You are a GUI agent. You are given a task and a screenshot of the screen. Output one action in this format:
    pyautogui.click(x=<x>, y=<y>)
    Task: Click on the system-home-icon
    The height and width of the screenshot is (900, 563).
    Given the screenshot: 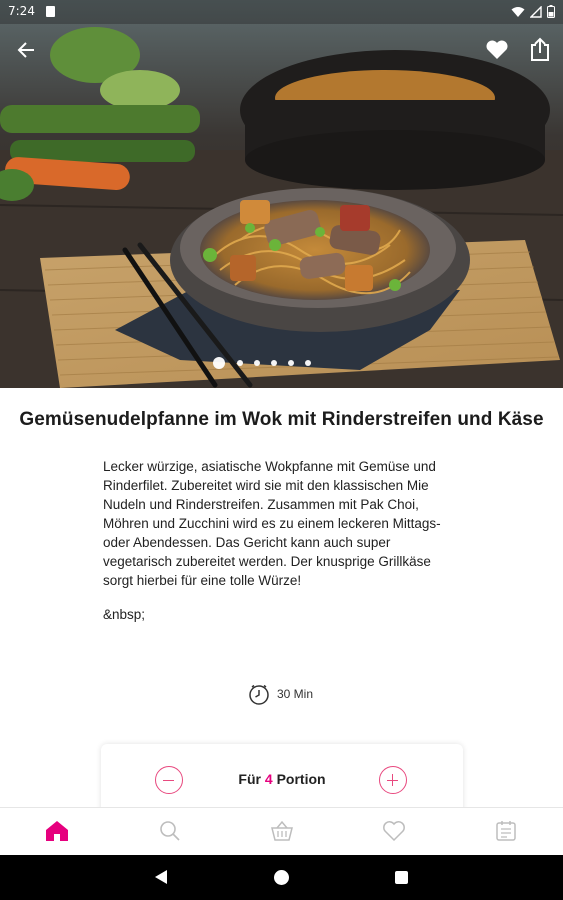 What is the action you would take?
    pyautogui.click(x=281, y=877)
    